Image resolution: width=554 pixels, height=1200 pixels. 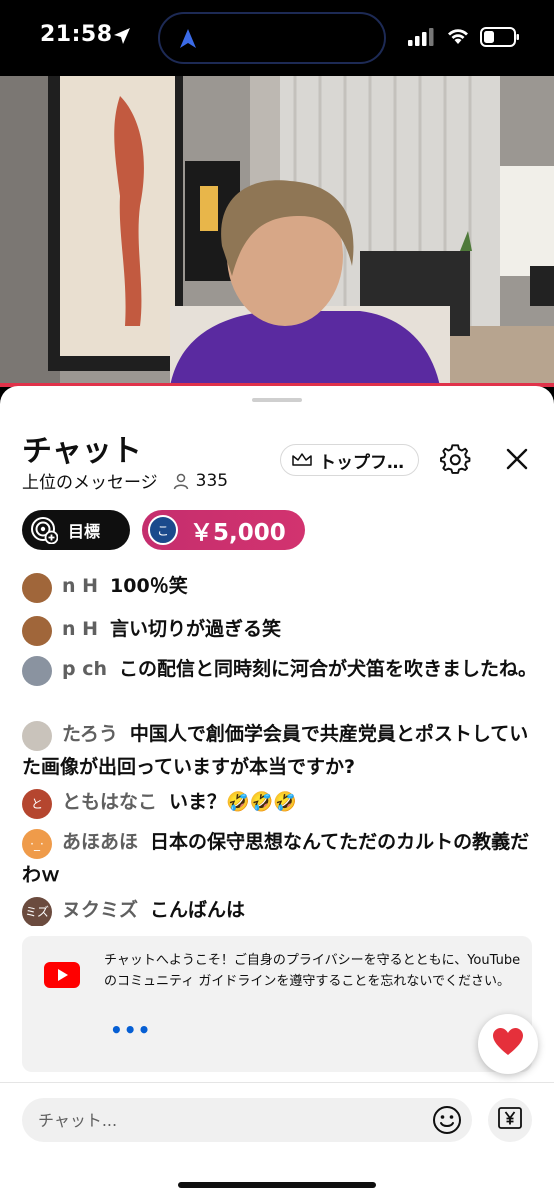 What do you see at coordinates (82, 451) in the screenshot?
I see `chat-title: チャット` at bounding box center [82, 451].